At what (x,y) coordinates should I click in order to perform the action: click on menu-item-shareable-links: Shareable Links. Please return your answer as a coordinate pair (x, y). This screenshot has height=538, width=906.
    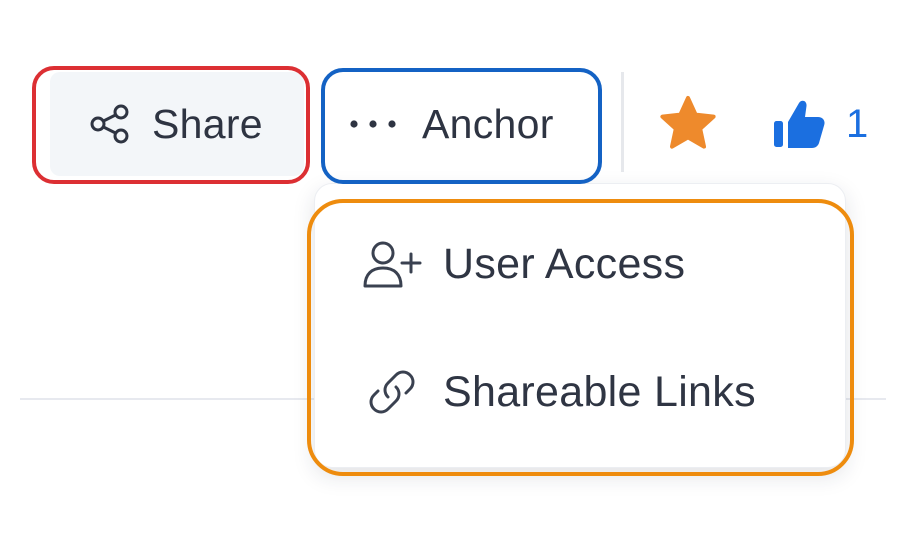
    Looking at the image, I should click on (558, 392).